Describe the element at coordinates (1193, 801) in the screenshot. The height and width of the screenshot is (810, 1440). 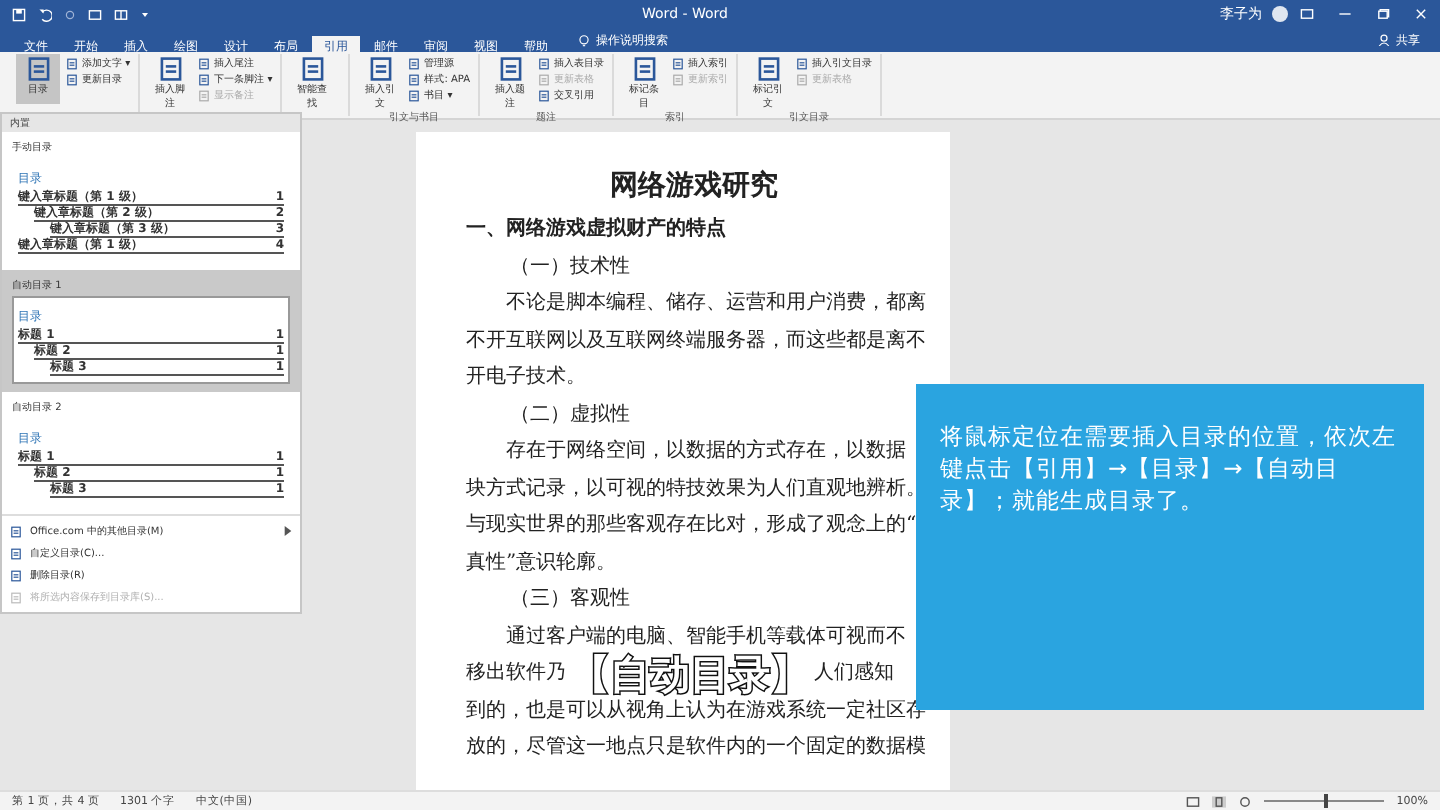
I see `read-mode-icon` at that location.